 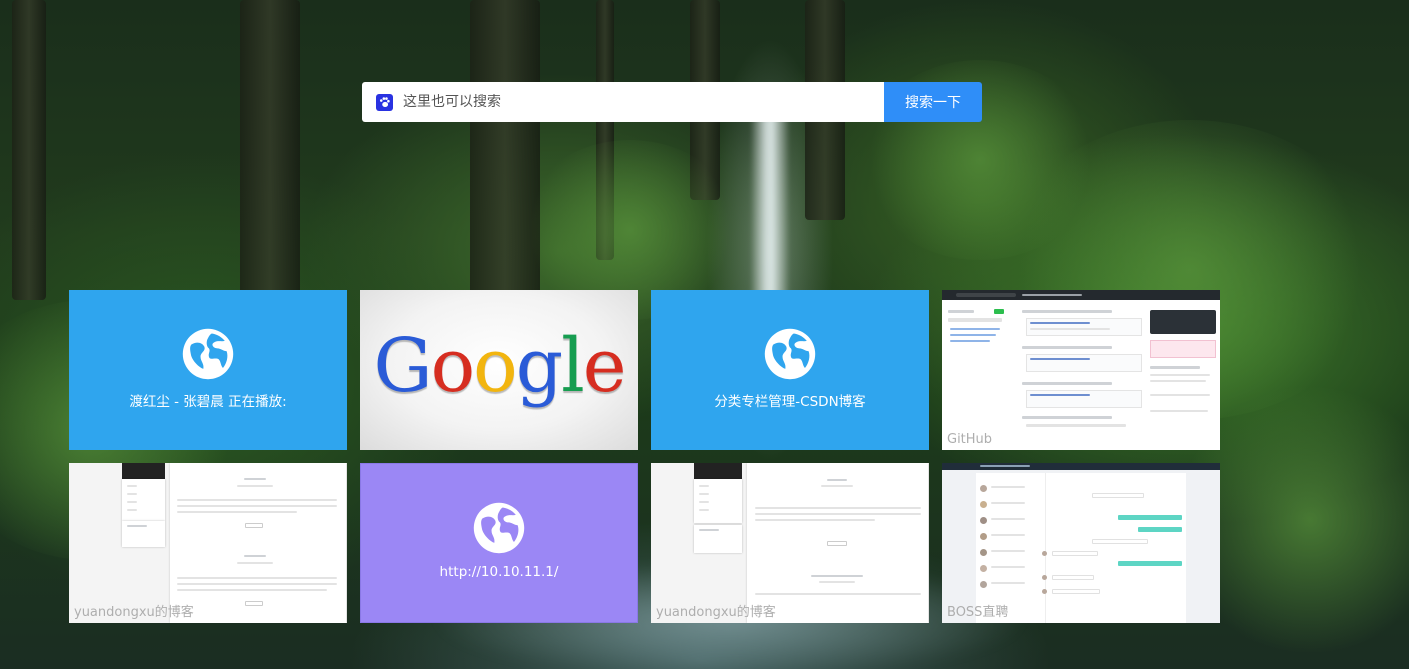 I want to click on tile-blog: yuandongxu的博客, so click(x=208, y=543).